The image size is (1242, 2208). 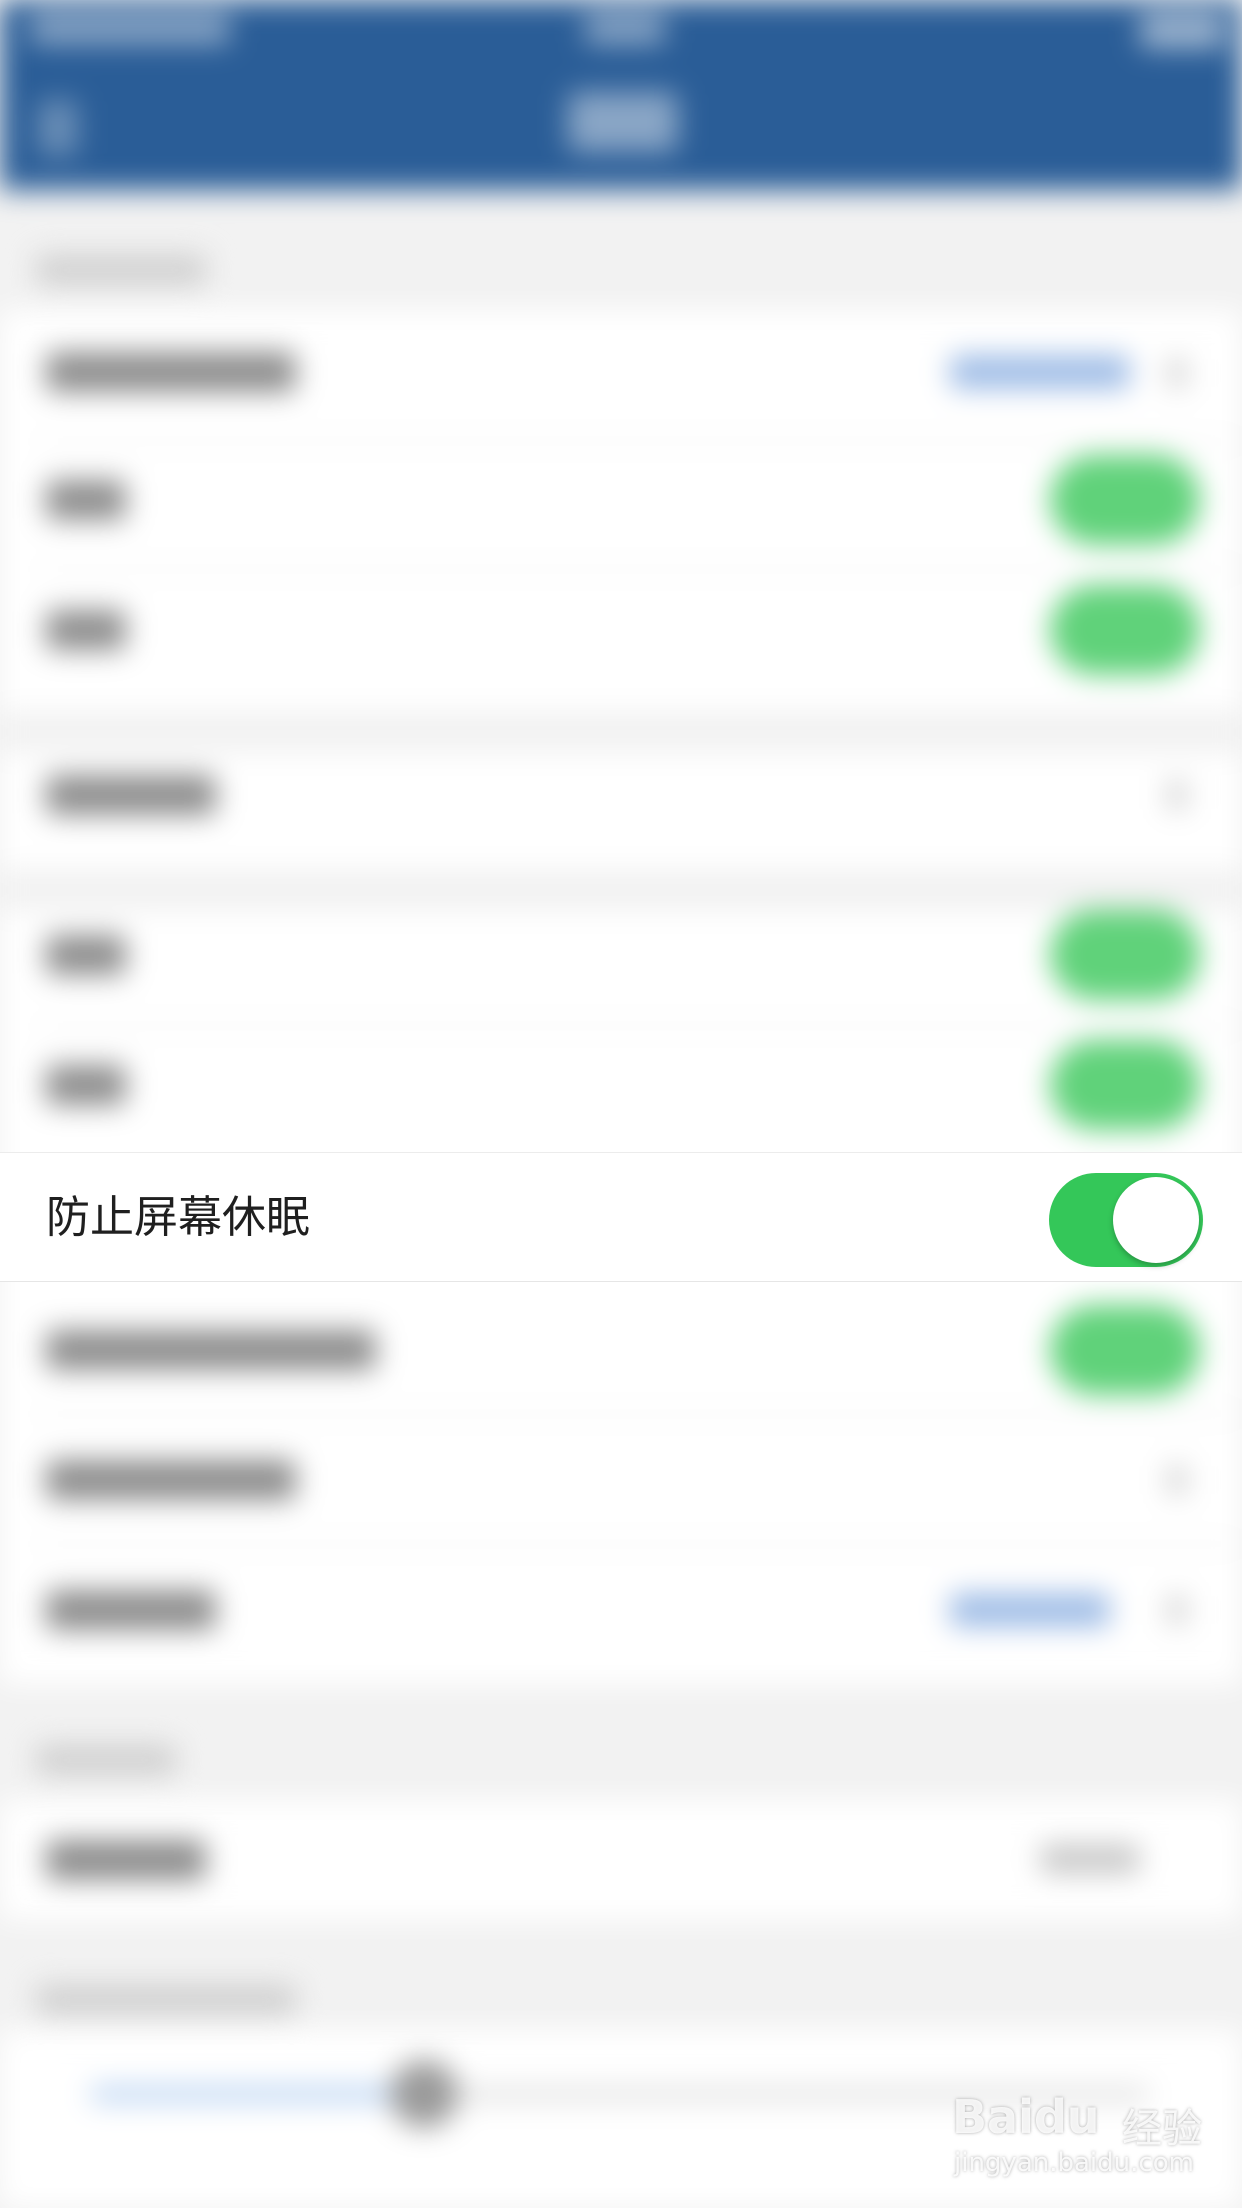 What do you see at coordinates (178, 1217) in the screenshot?
I see `prevent-sleep-label: 防止屏幕休眠` at bounding box center [178, 1217].